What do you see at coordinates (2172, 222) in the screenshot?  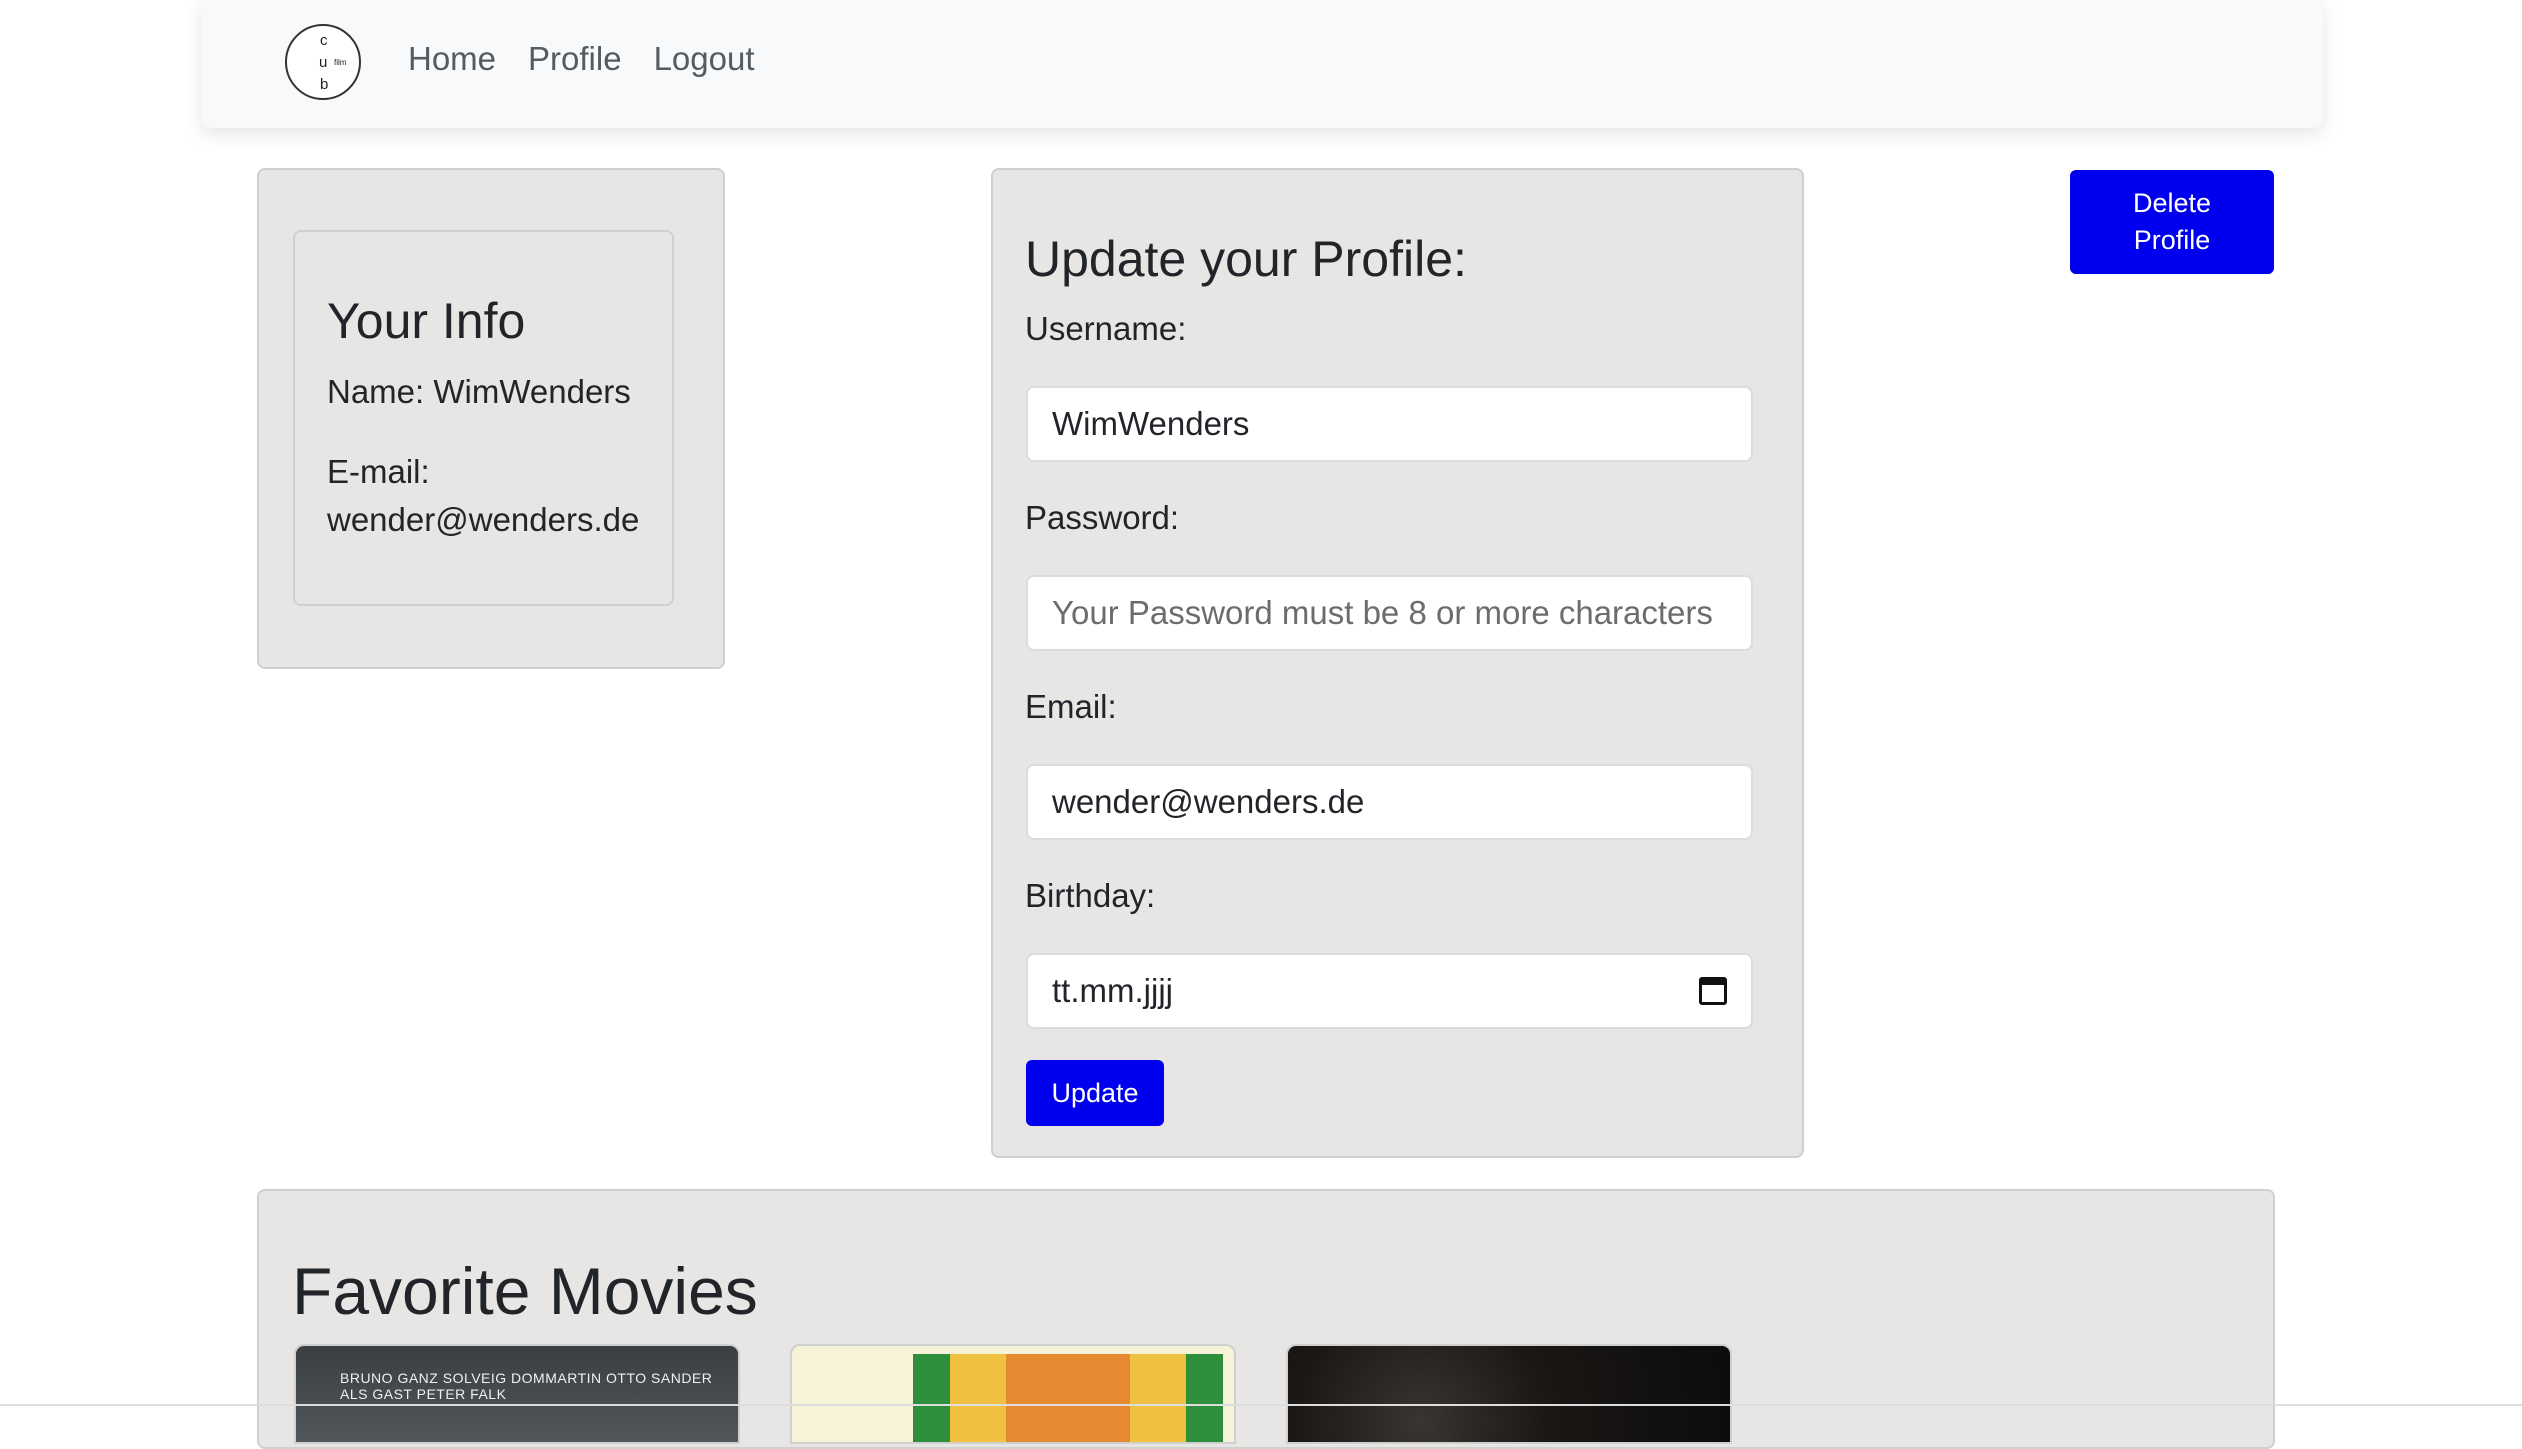 I see `delete-profile-button: Delete Profile` at bounding box center [2172, 222].